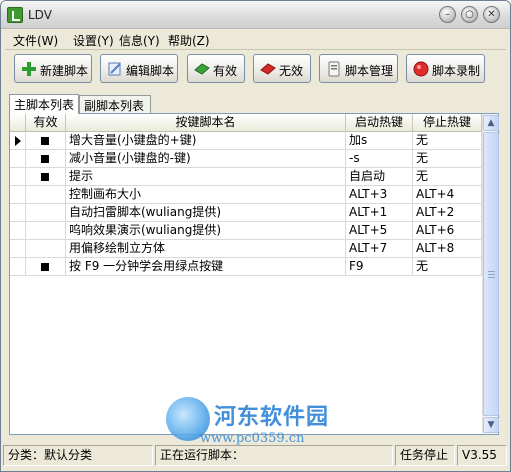 This screenshot has height=472, width=511. What do you see at coordinates (379, 159) in the screenshot?
I see `start-hotkey-cell: -s` at bounding box center [379, 159].